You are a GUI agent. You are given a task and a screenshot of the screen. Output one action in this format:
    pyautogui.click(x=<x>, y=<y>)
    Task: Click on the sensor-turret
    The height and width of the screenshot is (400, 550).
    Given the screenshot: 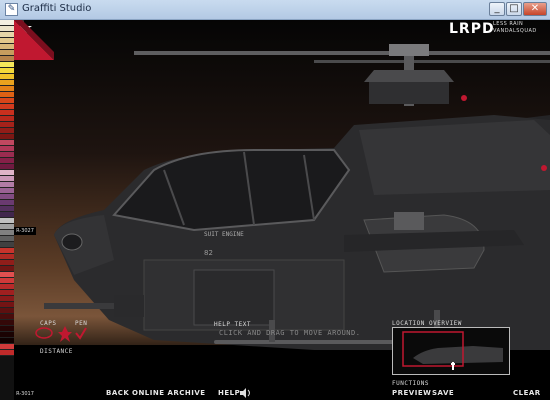 What is the action you would take?
    pyautogui.click(x=72, y=242)
    